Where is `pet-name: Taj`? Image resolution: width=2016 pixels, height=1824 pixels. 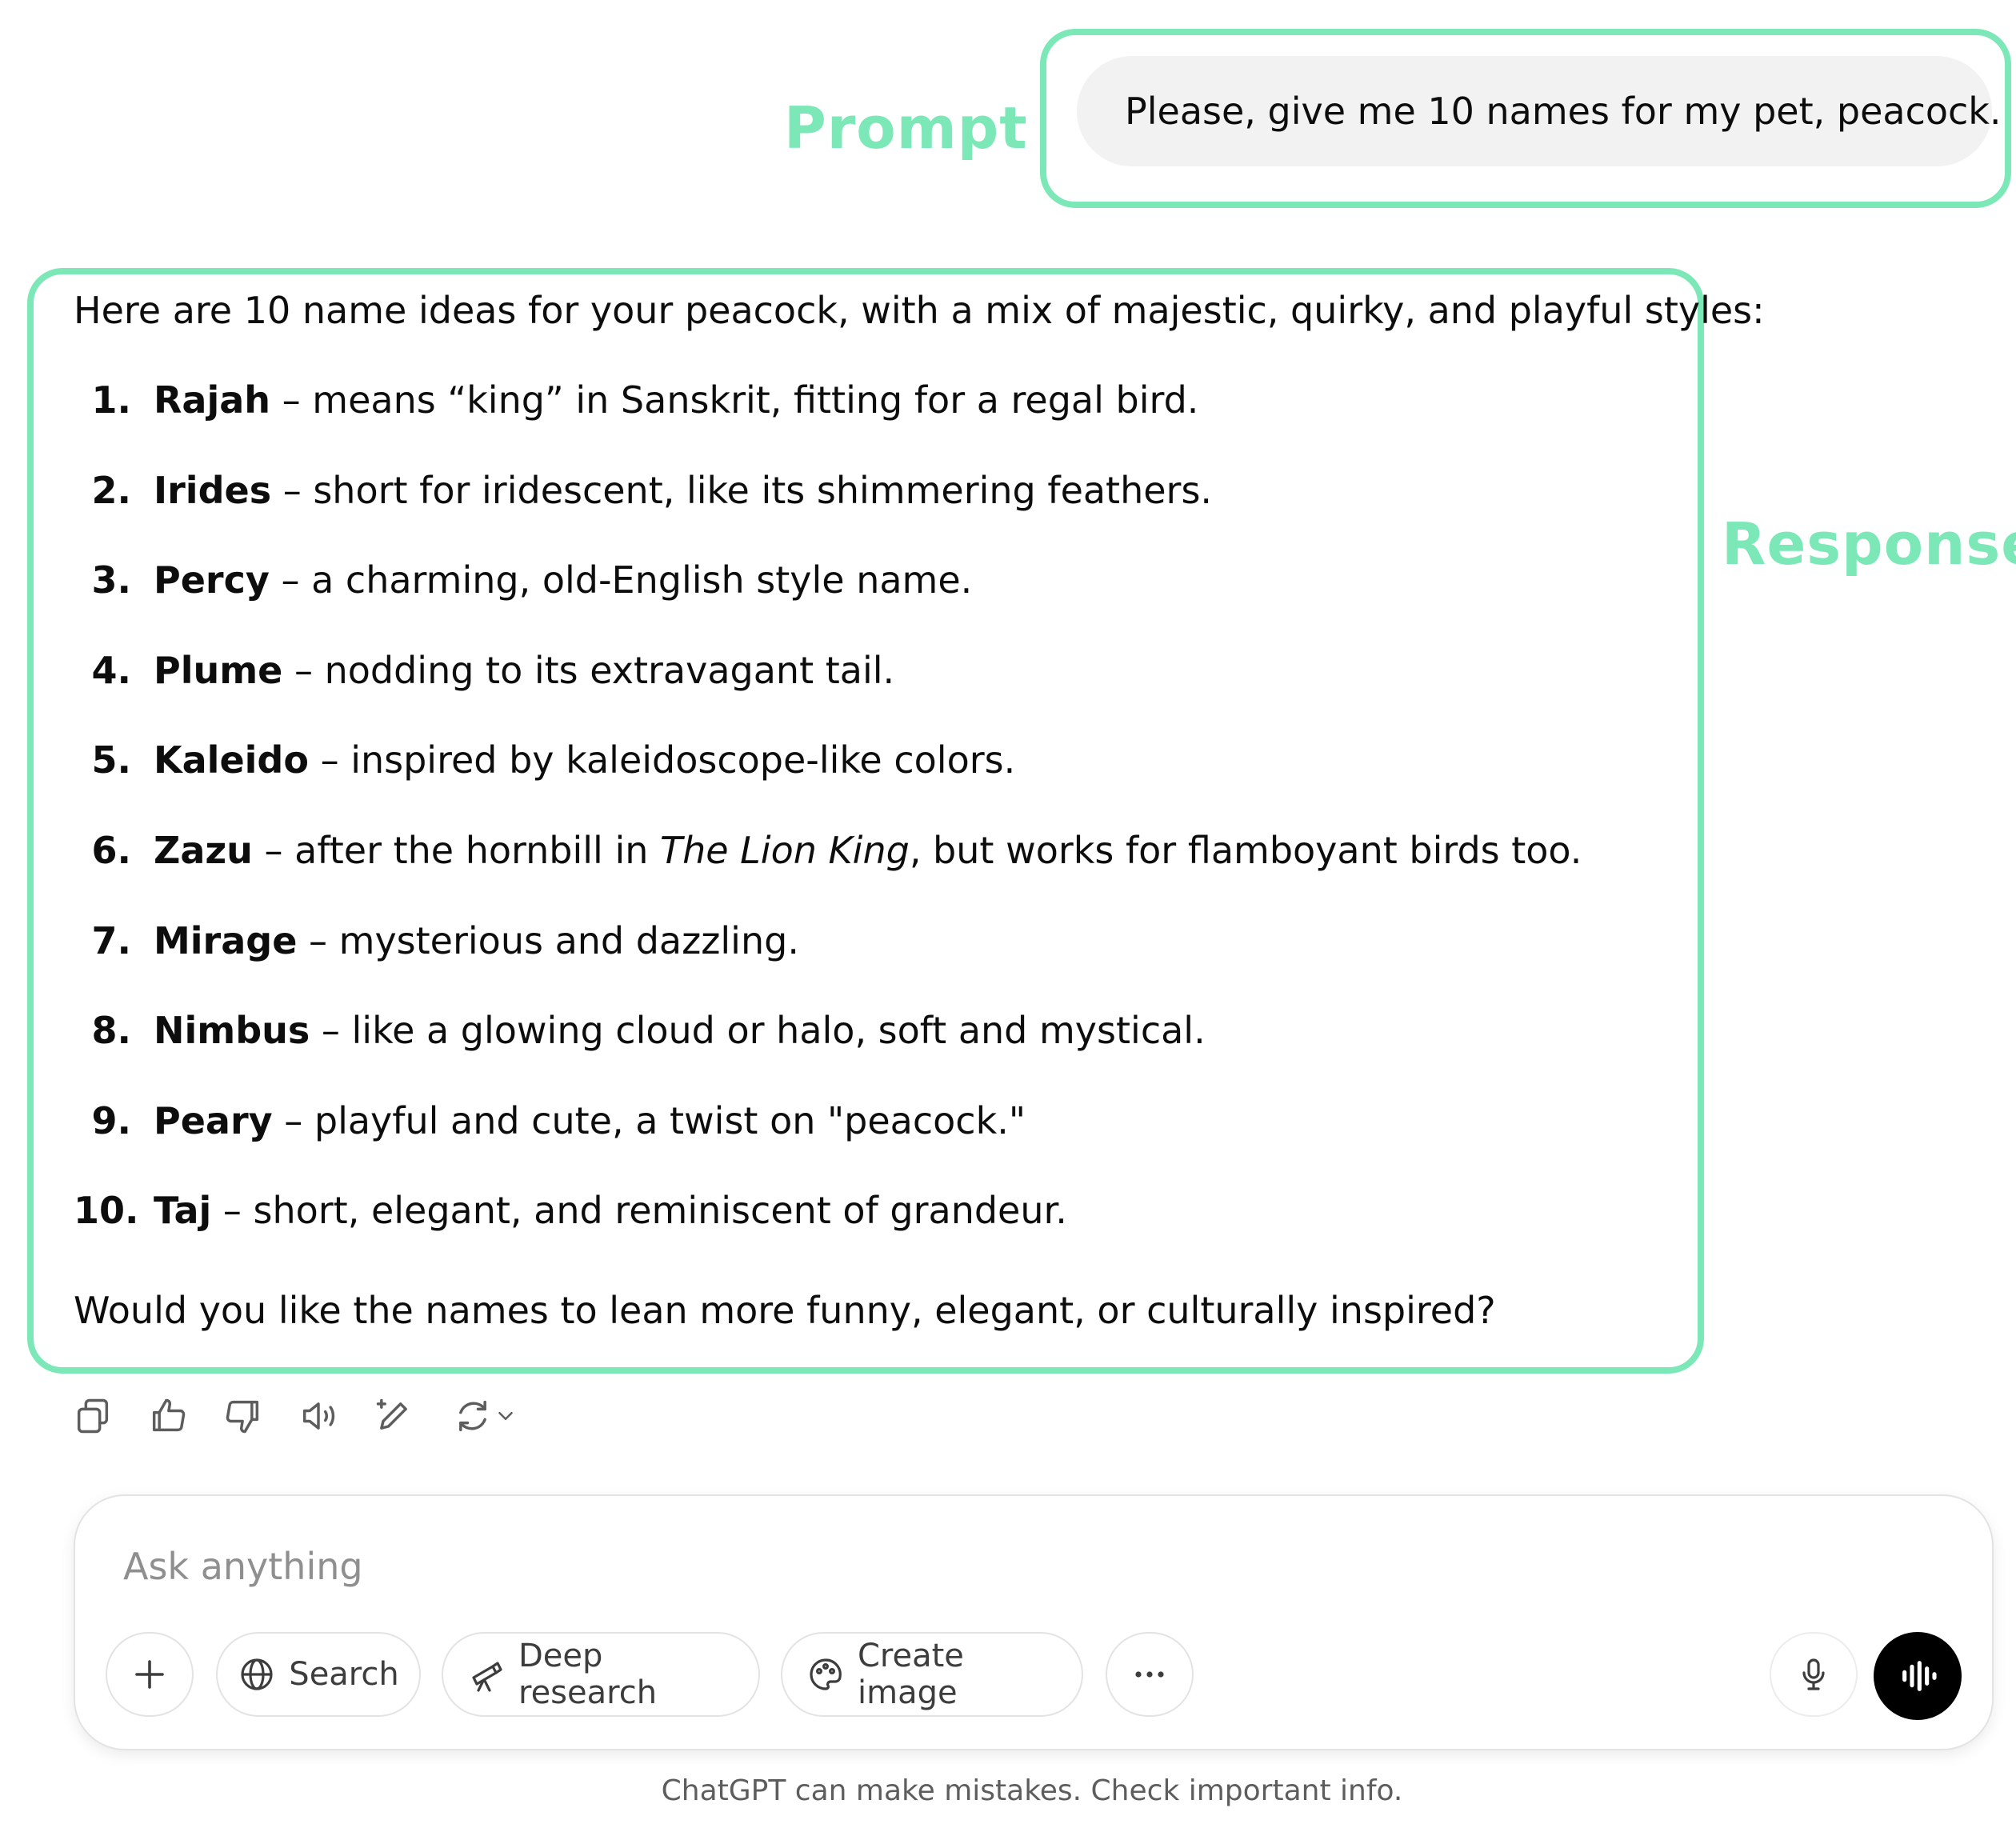
pet-name: Taj is located at coordinates (183, 1211).